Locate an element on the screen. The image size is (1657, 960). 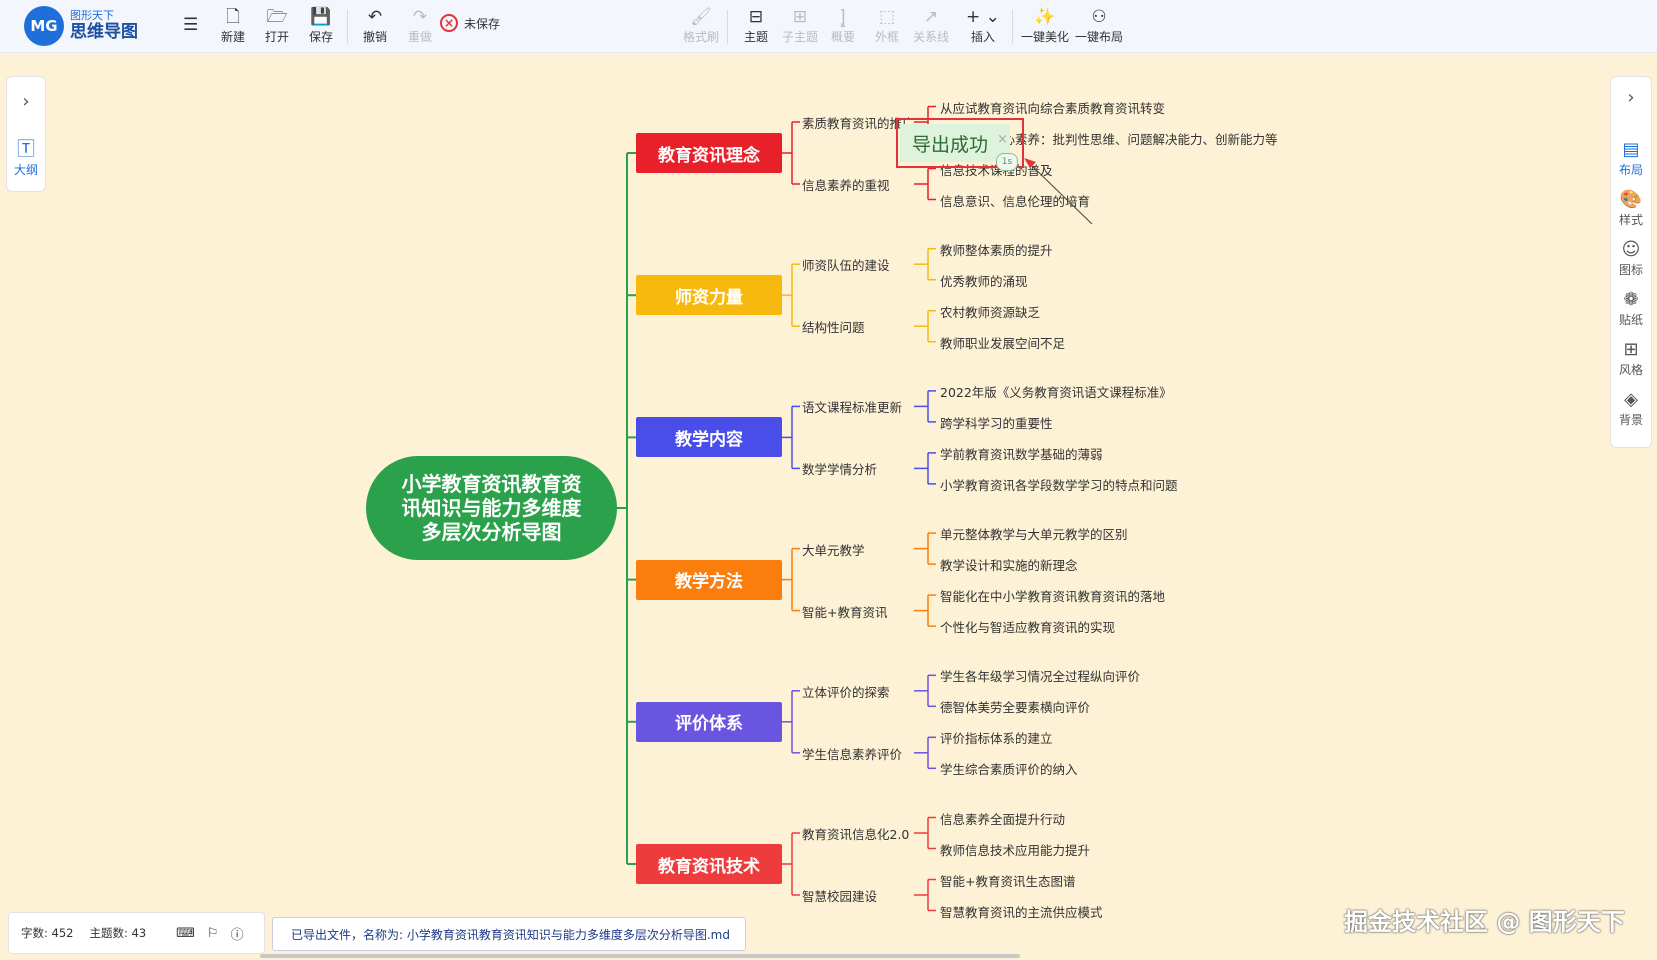
leaf-topic: 教师职业发展空间不足 is located at coordinates (1002, 342).